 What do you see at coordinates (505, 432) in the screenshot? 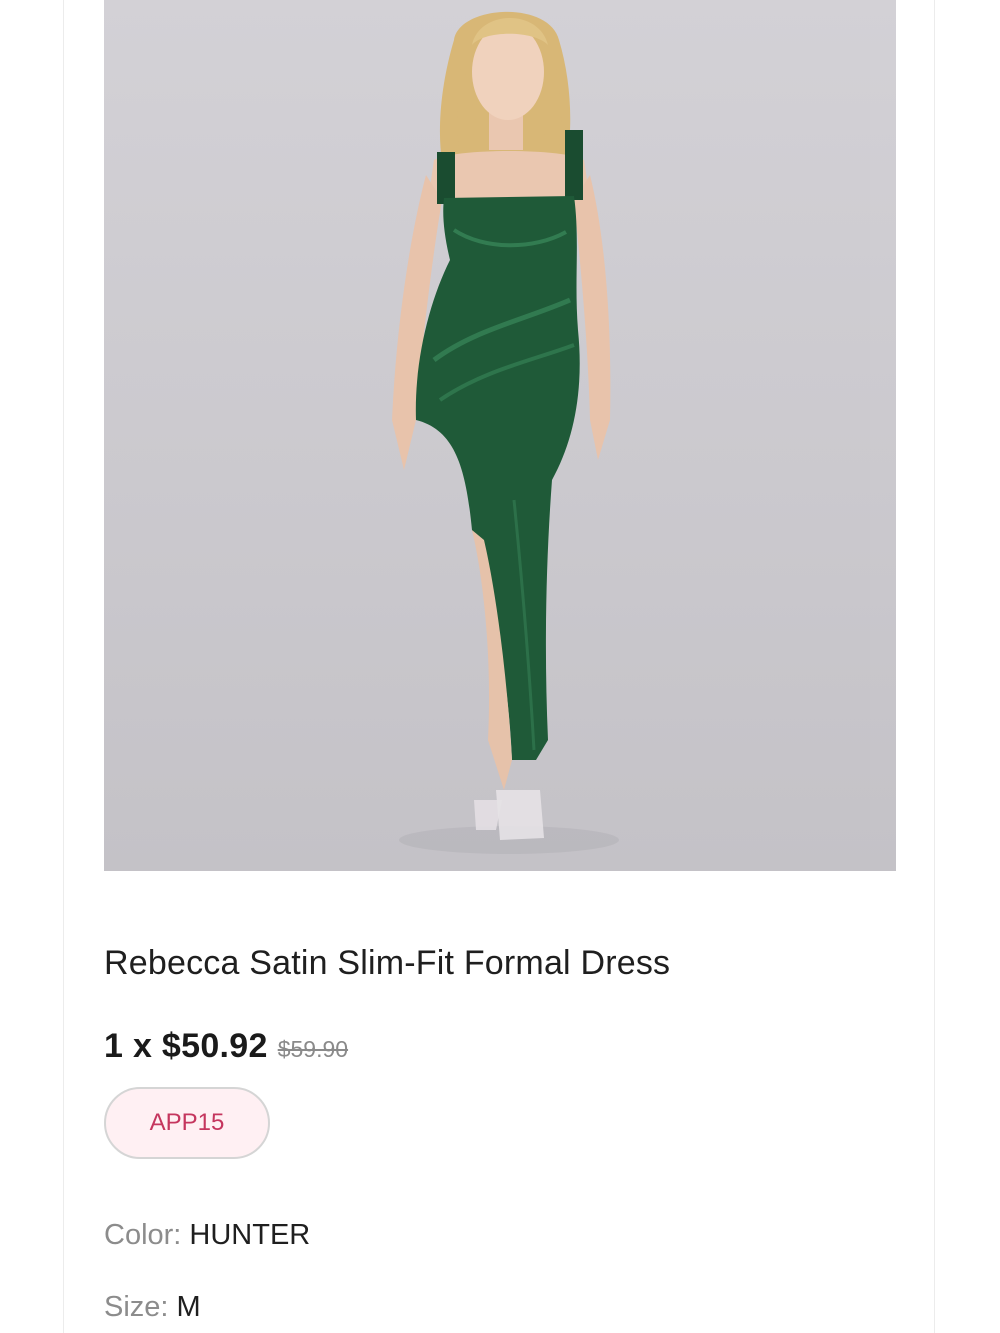
I see `dress-photo-illustration` at bounding box center [505, 432].